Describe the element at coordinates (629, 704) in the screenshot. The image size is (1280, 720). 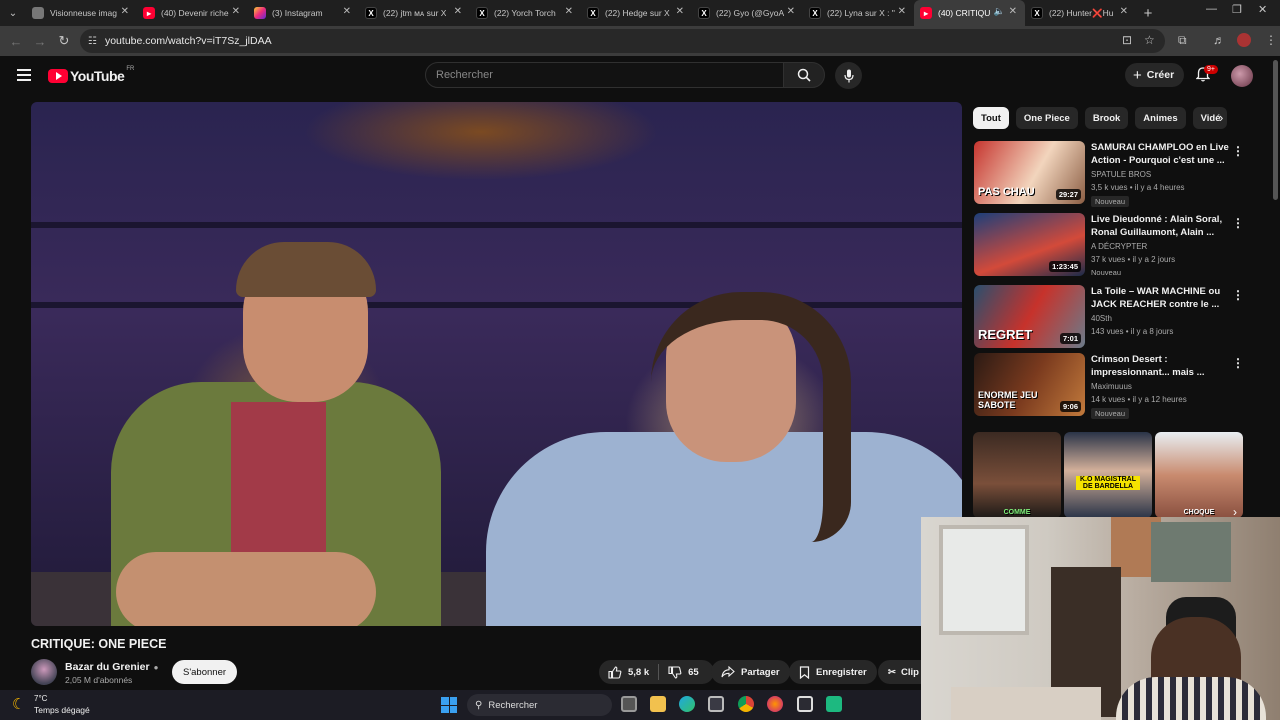
I see `task-view-icon` at that location.